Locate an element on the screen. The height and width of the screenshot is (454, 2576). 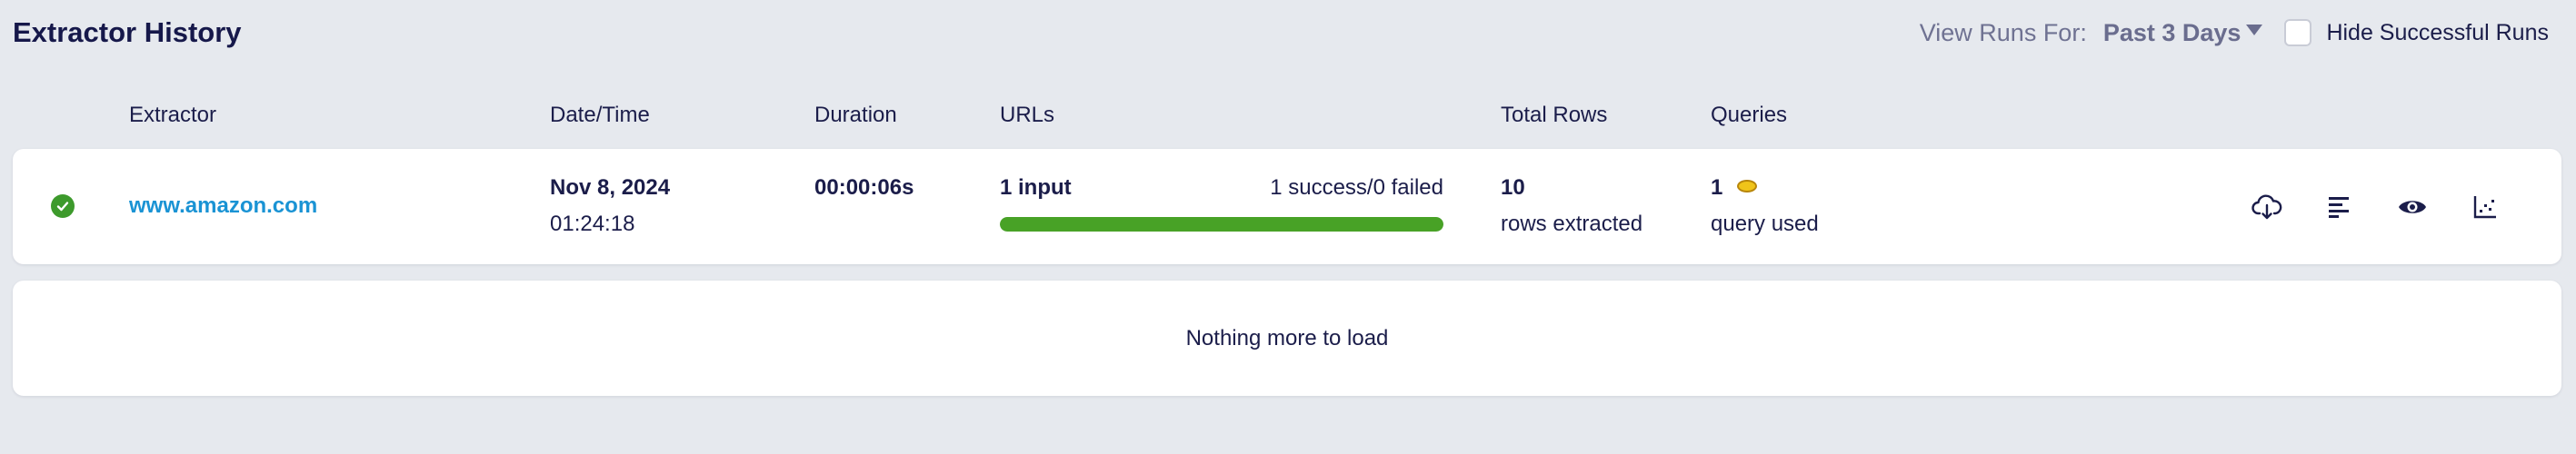
scatter-chart-glyph is located at coordinates (2484, 207).